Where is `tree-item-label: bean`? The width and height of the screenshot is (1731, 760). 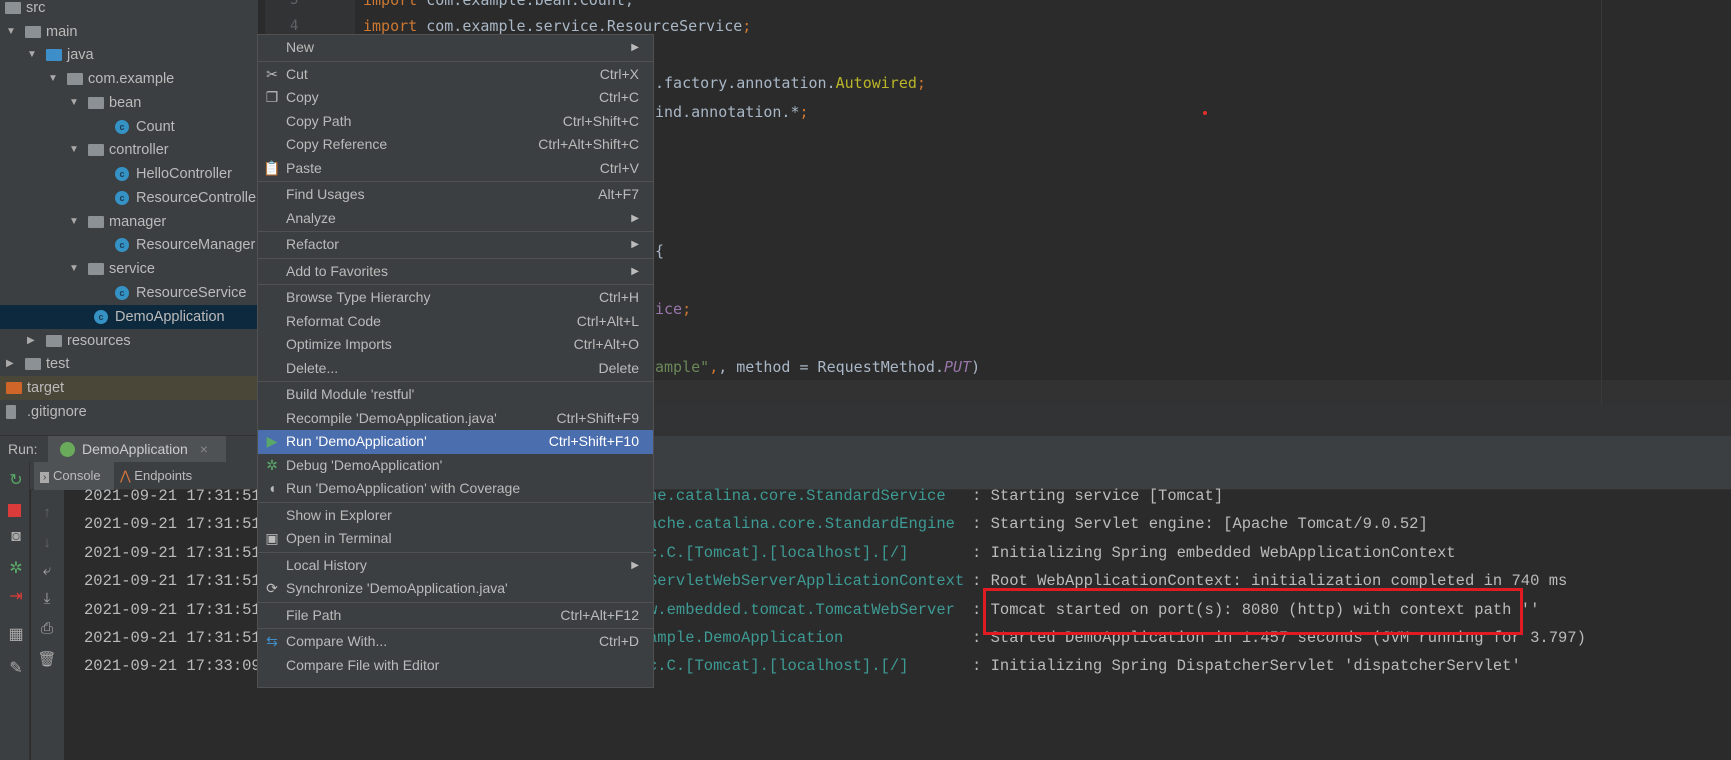 tree-item-label: bean is located at coordinates (125, 103).